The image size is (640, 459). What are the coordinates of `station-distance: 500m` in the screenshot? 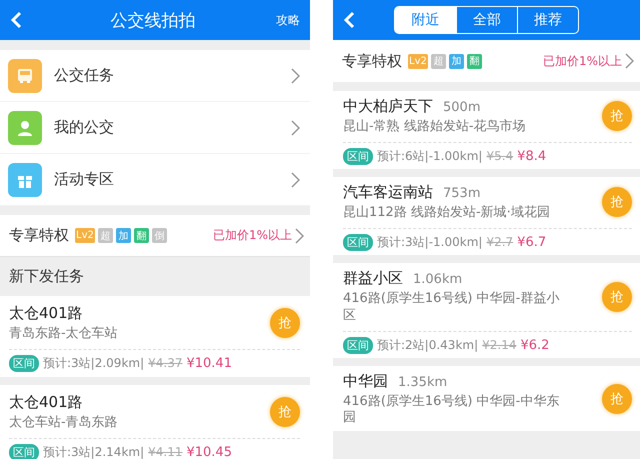 It's located at (461, 107).